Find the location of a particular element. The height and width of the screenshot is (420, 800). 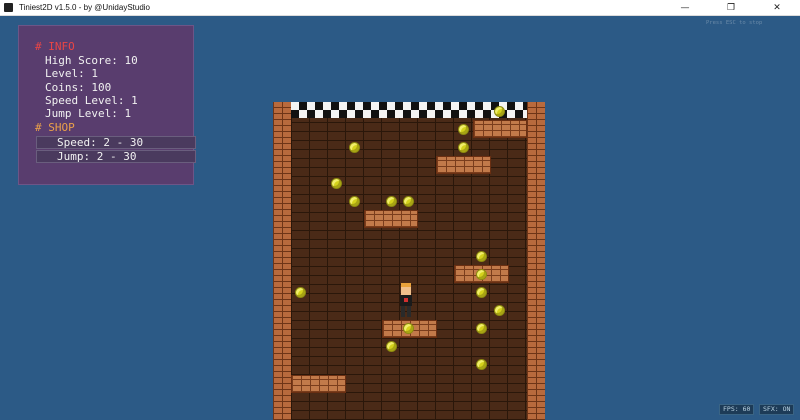

maximize-button: ❐ is located at coordinates (731, 7).